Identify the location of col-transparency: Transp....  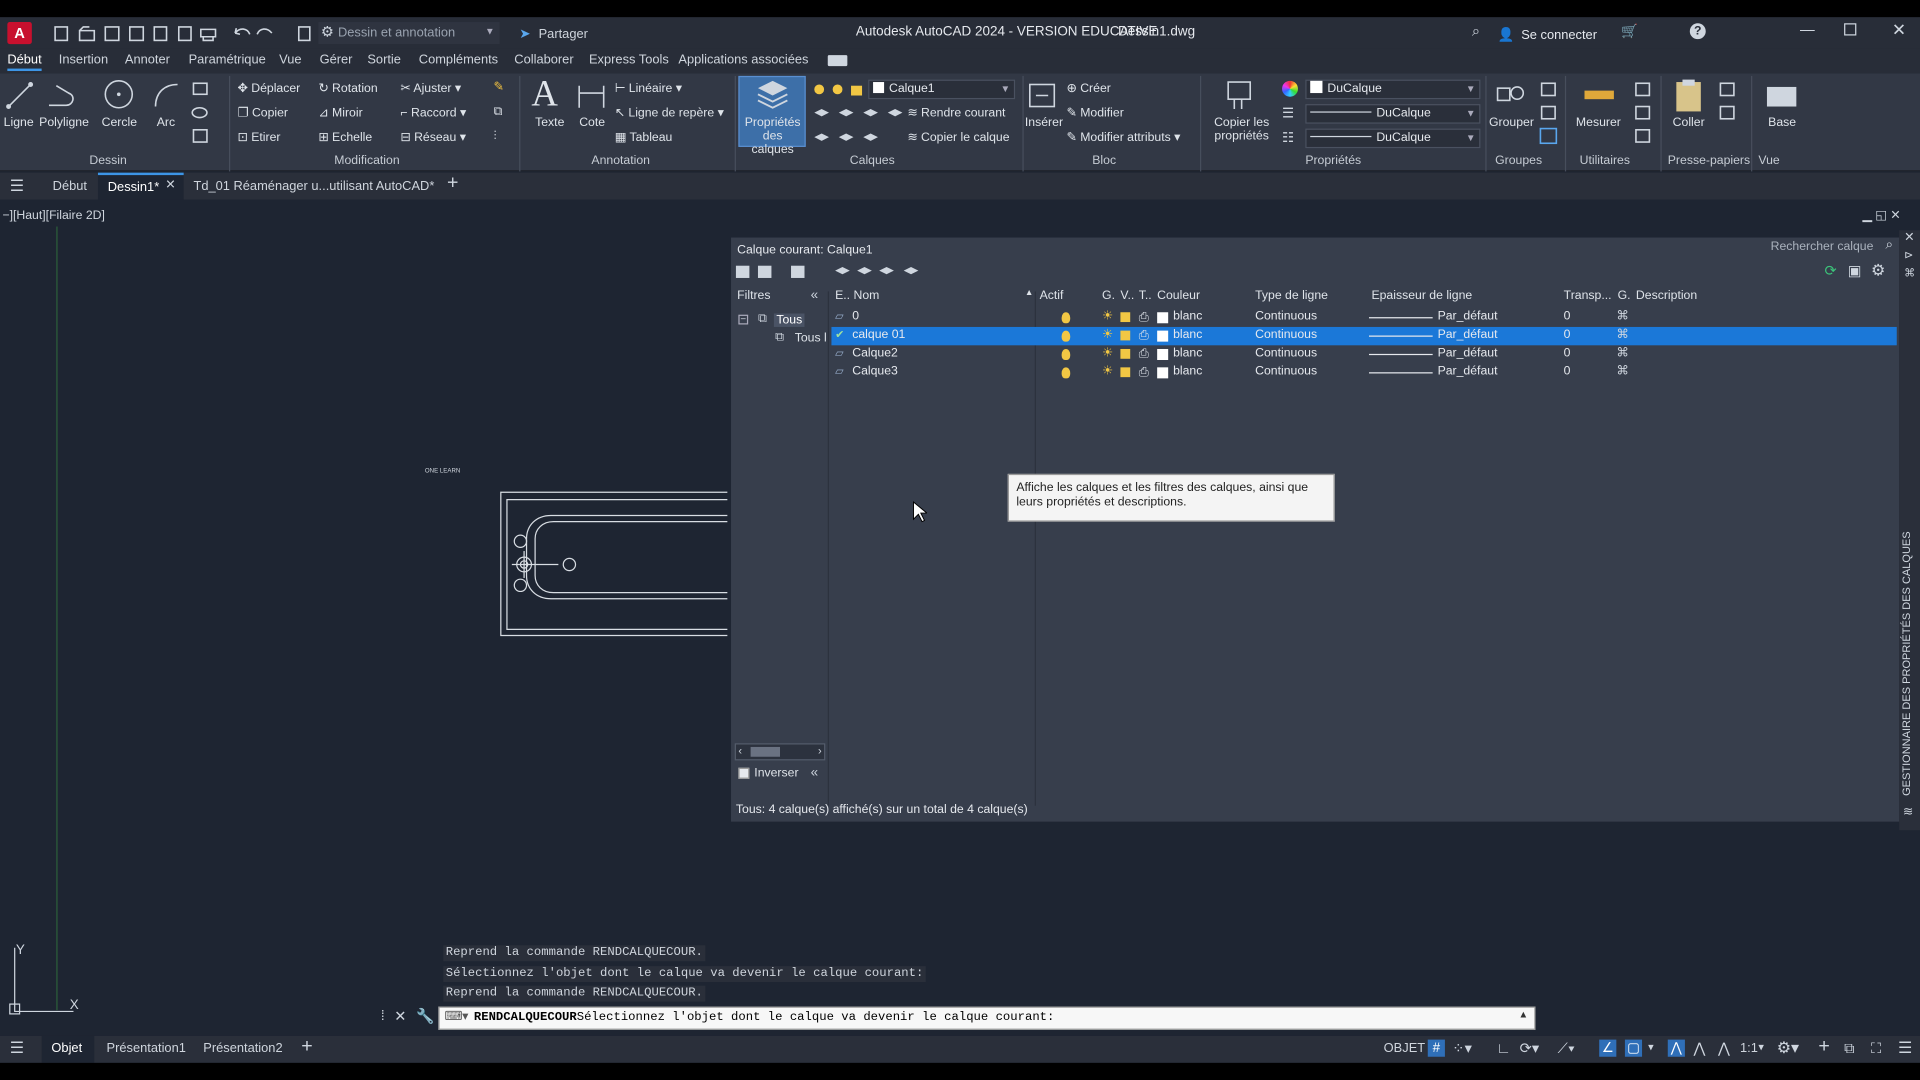
(1588, 295).